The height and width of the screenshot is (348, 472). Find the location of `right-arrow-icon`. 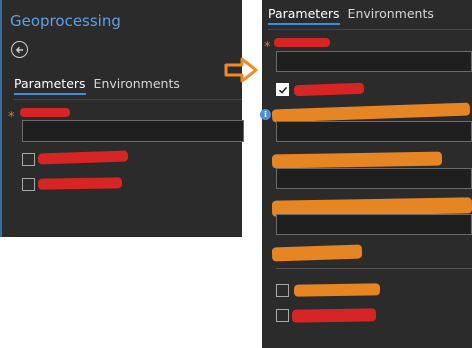

right-arrow-icon is located at coordinates (241, 70).